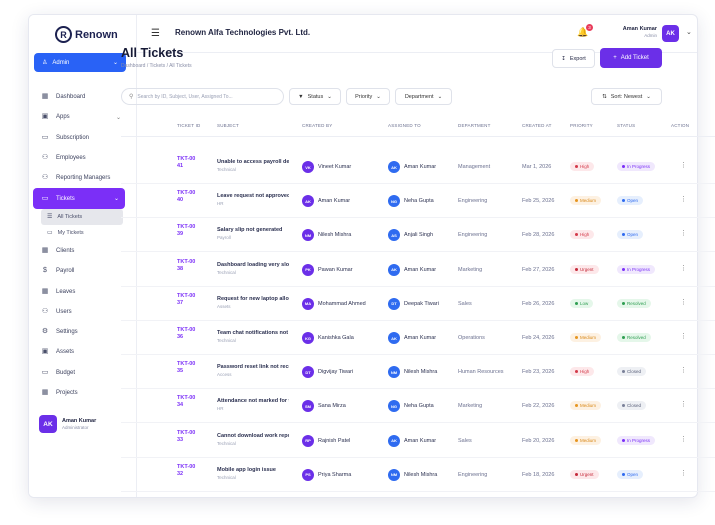 Image resolution: width=715 pixels, height=525 pixels. I want to click on card-icon: ▭, so click(45, 137).